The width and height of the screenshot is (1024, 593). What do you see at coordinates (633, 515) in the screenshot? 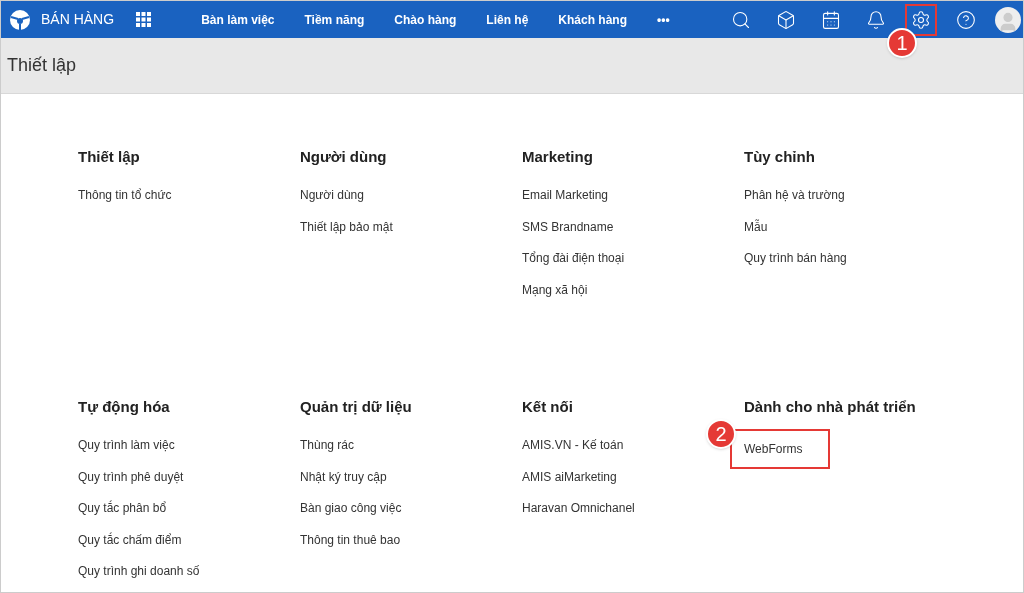
I see `settings-link: Haravan Omnichanel` at bounding box center [633, 515].